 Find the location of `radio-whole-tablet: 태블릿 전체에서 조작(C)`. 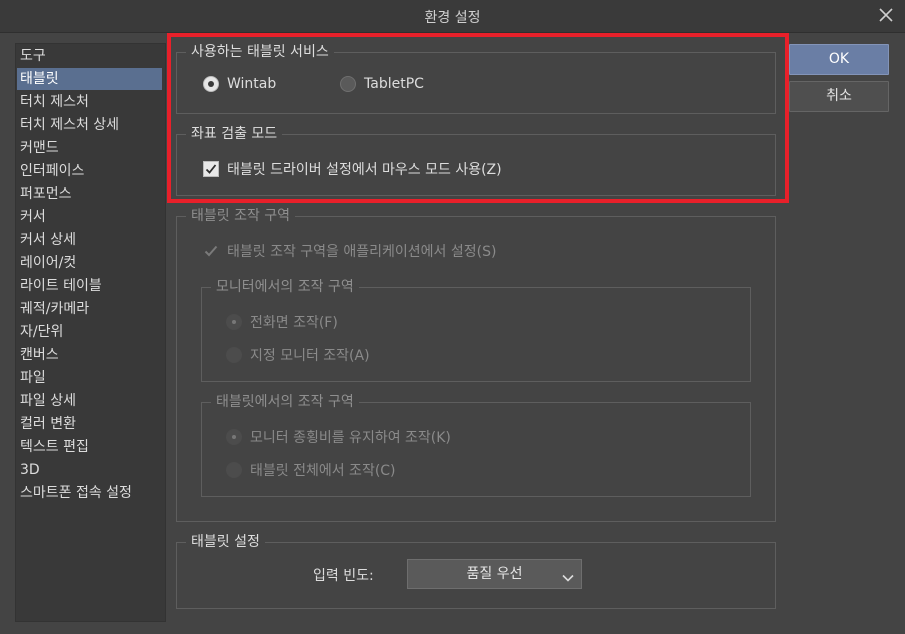

radio-whole-tablet: 태블릿 전체에서 조작(C) is located at coordinates (311, 470).